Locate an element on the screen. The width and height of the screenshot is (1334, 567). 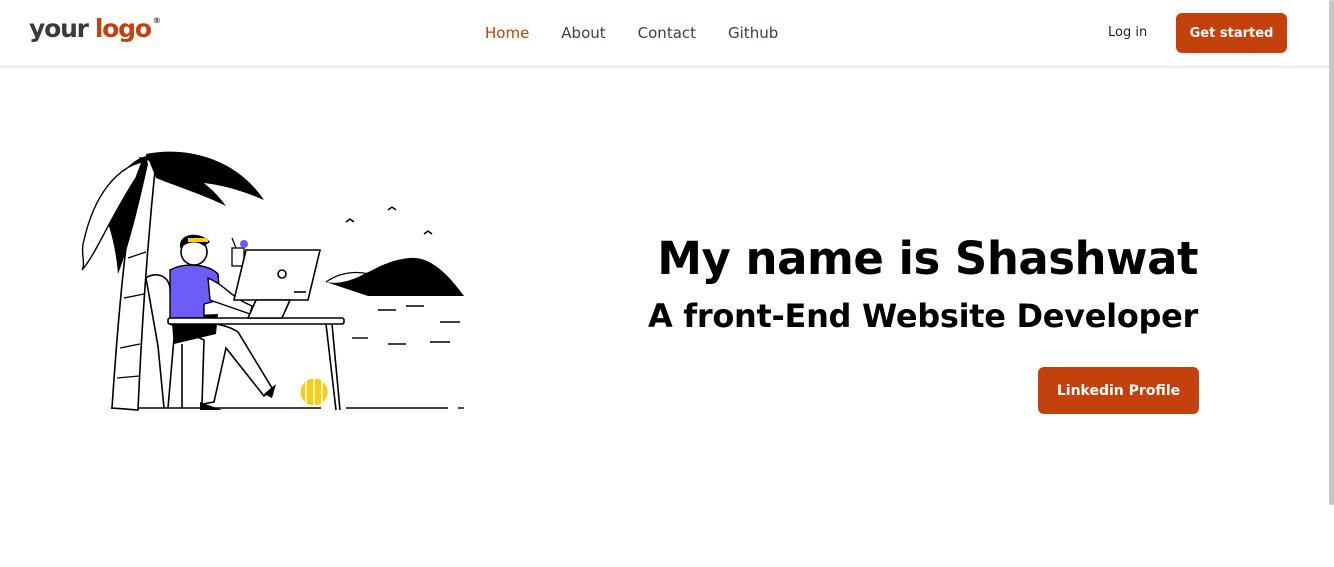
linkedin-profile-button: Linkedin Profile is located at coordinates (1118, 390).